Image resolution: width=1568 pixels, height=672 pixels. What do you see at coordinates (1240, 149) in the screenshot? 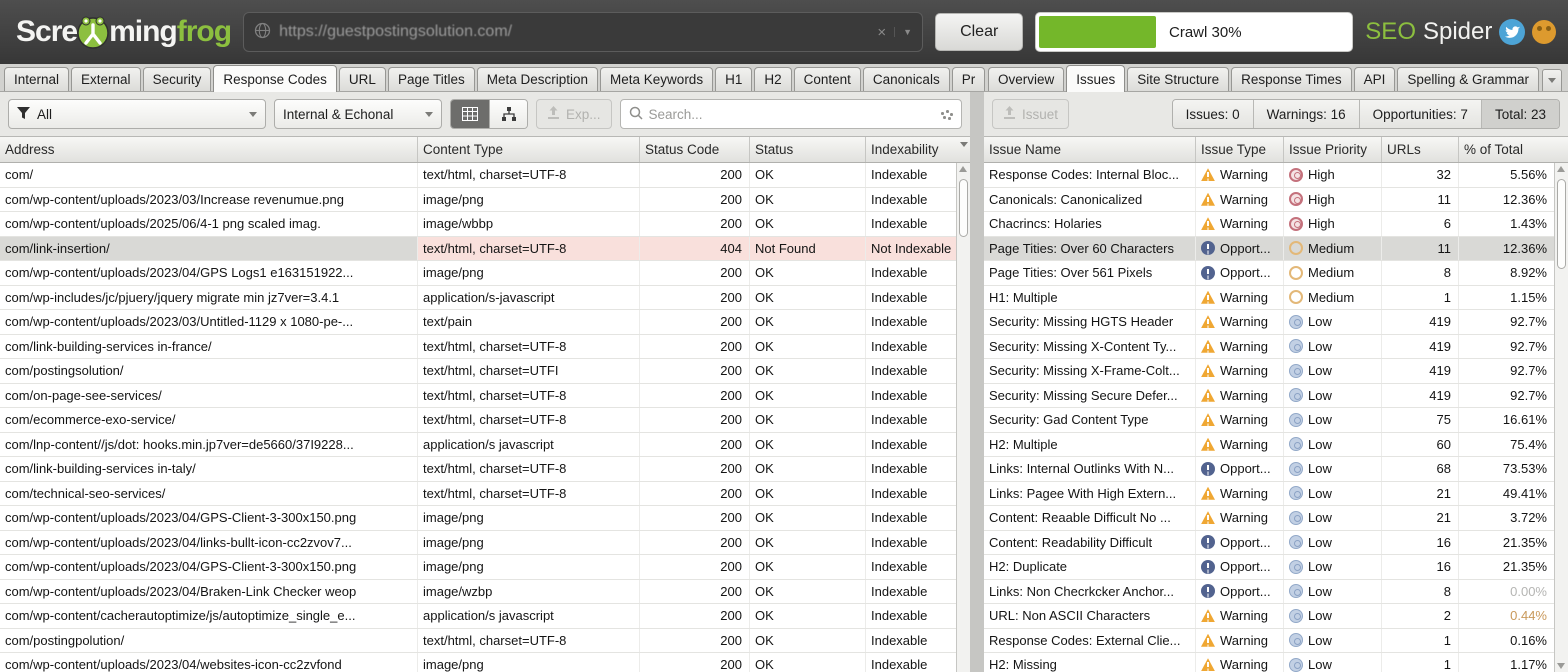
I see `column-header-issue-type: Issue Type` at bounding box center [1240, 149].